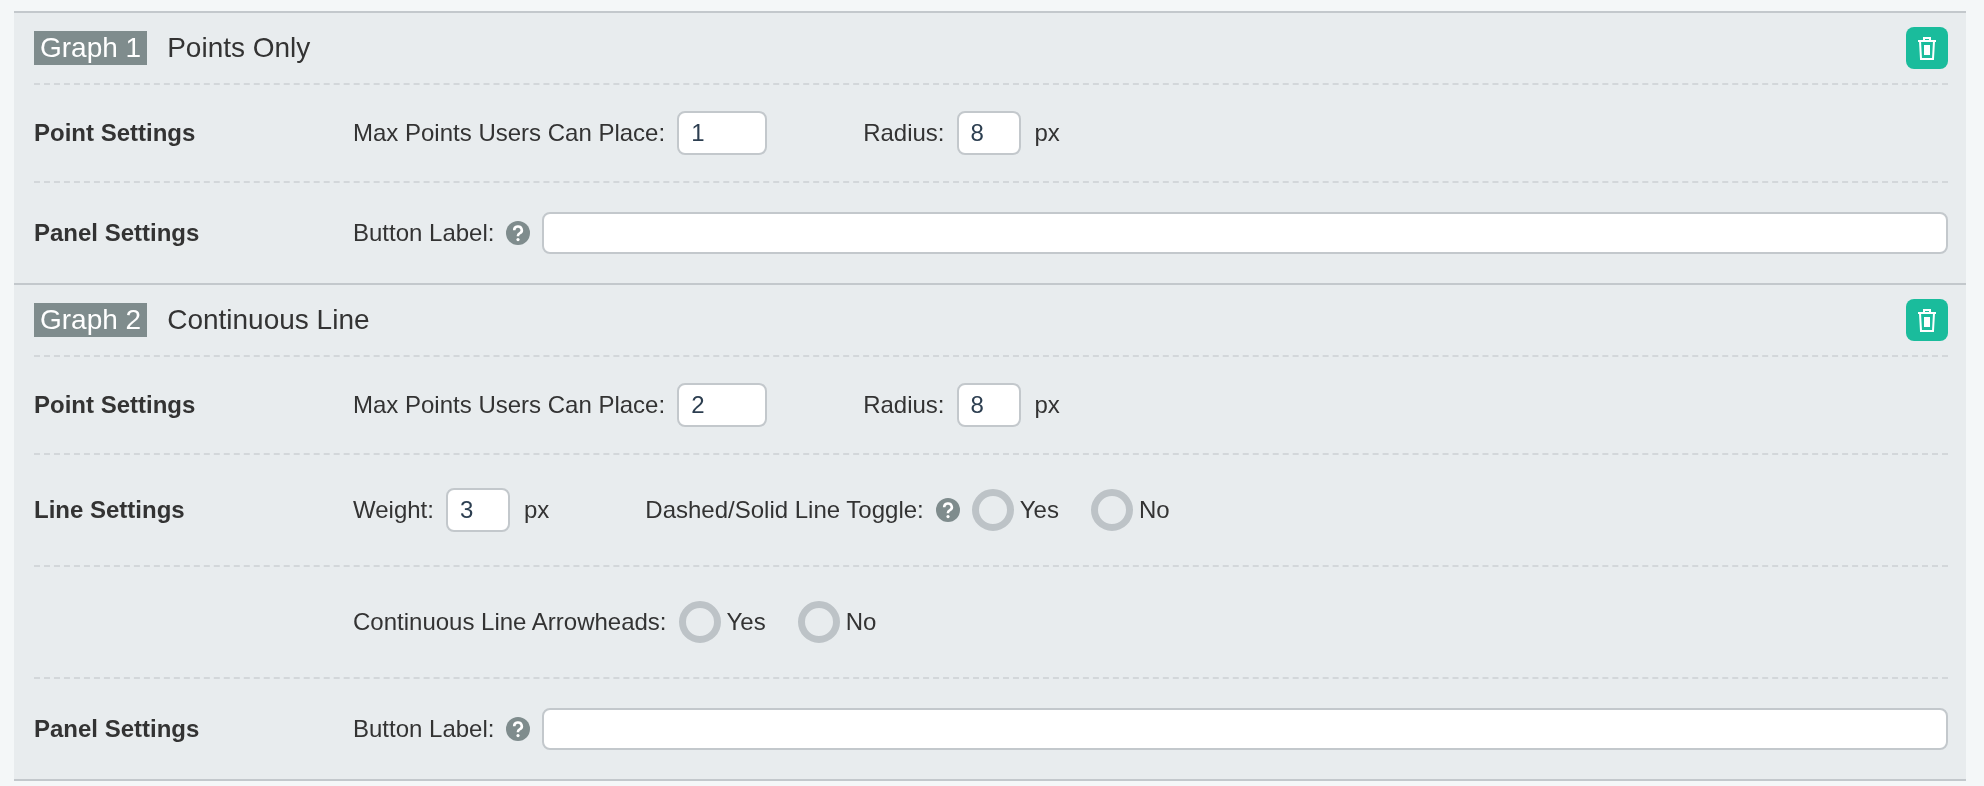 This screenshot has height=786, width=1984. What do you see at coordinates (91, 48) in the screenshot?
I see `graph-tag: Graph 1` at bounding box center [91, 48].